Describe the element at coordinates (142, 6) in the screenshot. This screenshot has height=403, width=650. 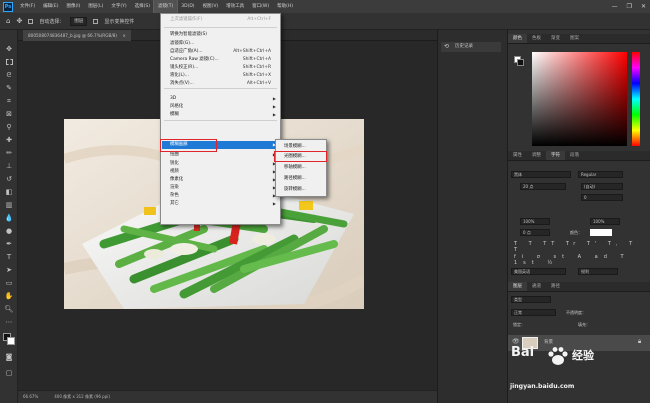
I see `menu-6: 选择(S)` at that location.